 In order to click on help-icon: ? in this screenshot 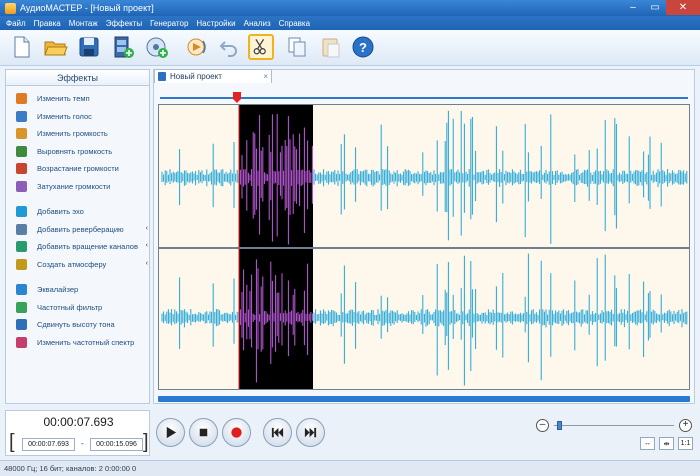, I will do `click(363, 47)`.